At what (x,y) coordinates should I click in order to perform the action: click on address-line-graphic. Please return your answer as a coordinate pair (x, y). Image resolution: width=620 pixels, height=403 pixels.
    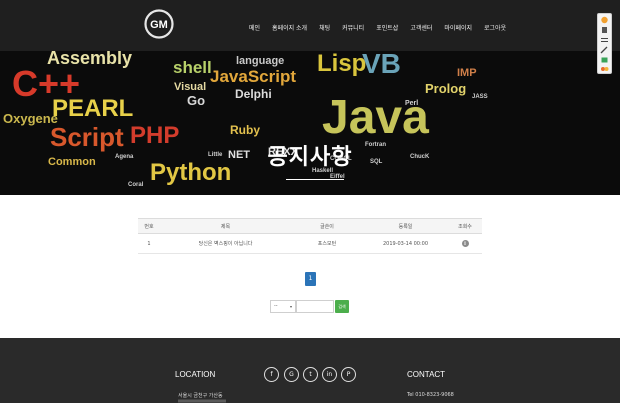
    Looking at the image, I should click on (202, 401).